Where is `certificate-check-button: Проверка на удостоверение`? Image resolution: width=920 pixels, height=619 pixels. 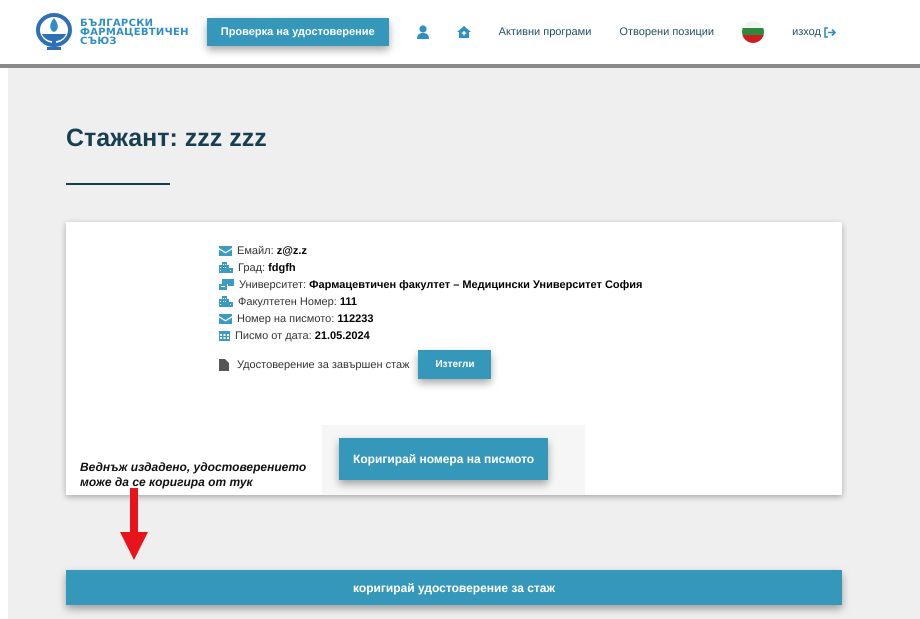
certificate-check-button: Проверка на удостоверение is located at coordinates (297, 32).